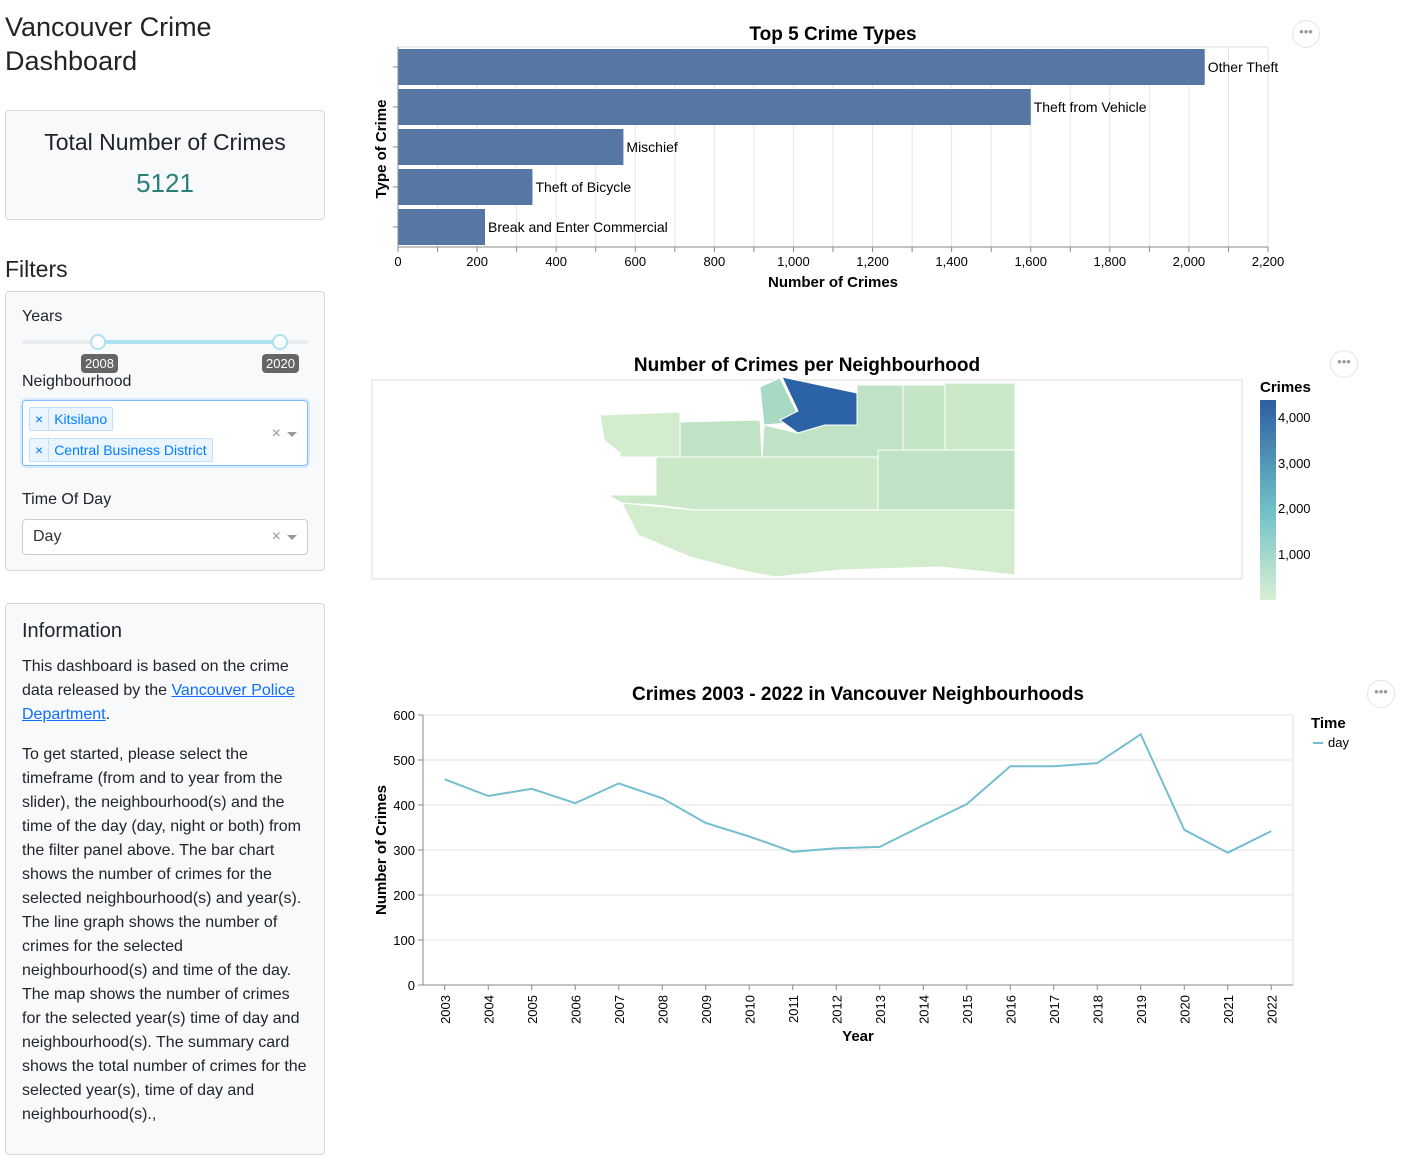  I want to click on chip-label: Central Business District, so click(130, 450).